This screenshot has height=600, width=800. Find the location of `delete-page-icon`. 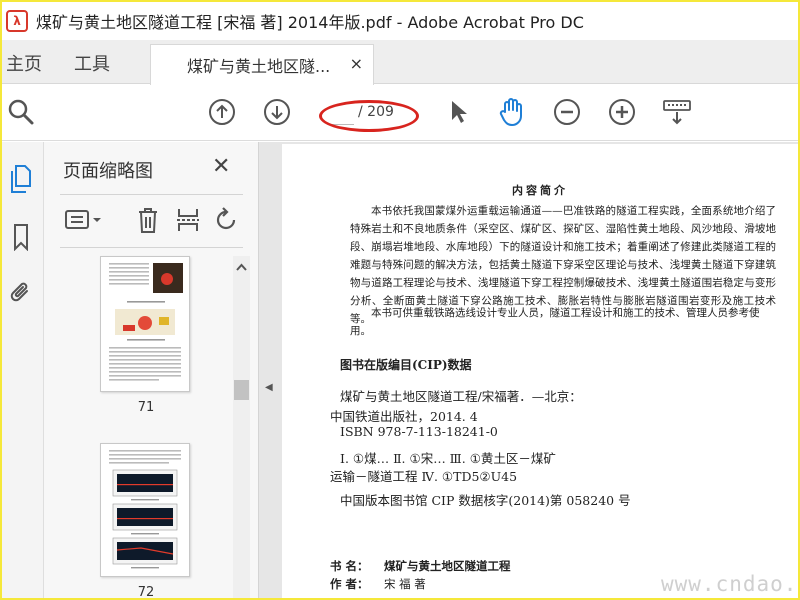

delete-page-icon is located at coordinates (148, 220).